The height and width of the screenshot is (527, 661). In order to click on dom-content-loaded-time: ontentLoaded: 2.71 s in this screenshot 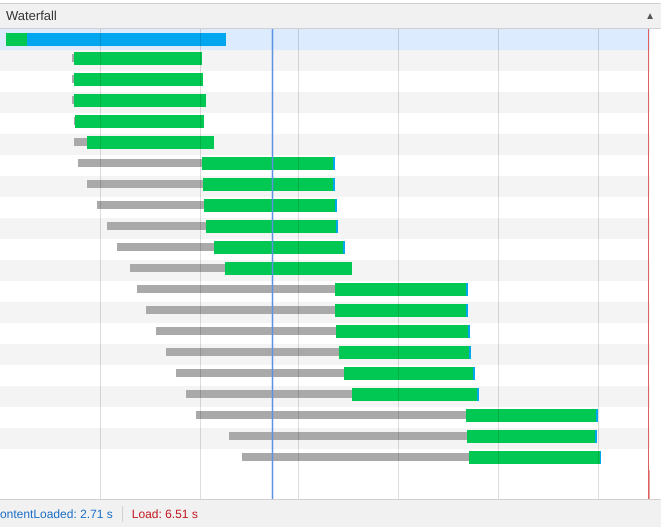, I will do `click(57, 514)`.